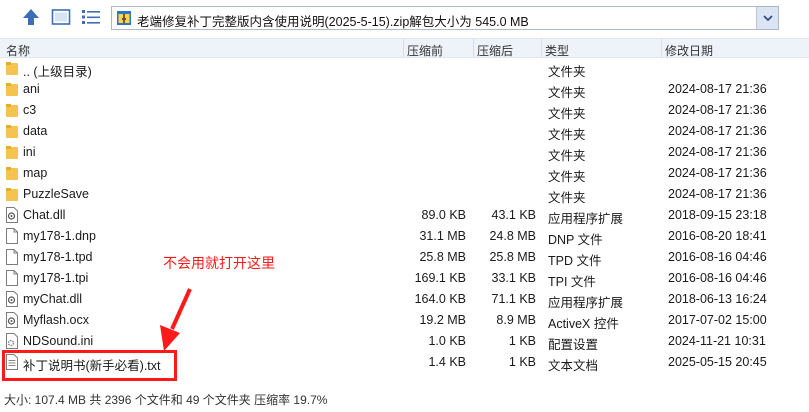 This screenshot has width=809, height=412. Describe the element at coordinates (717, 299) in the screenshot. I see `file-modified-date: 2018-06-13 16:24` at that location.